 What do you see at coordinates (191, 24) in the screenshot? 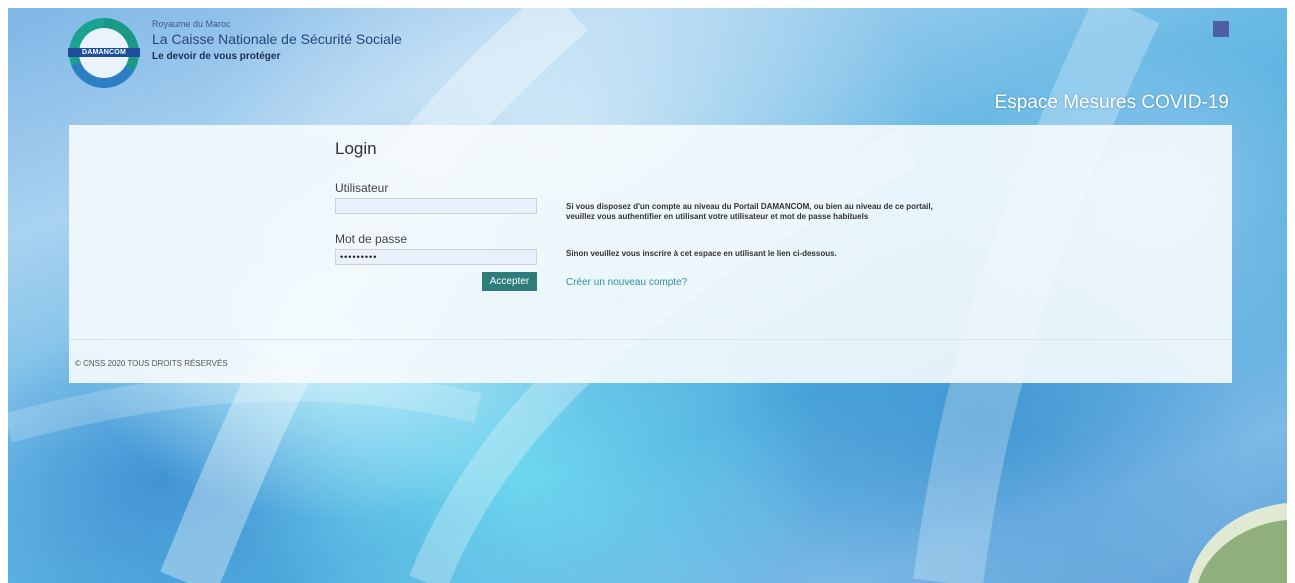
I see `brand-kingdom: Royaume du Maroc` at bounding box center [191, 24].